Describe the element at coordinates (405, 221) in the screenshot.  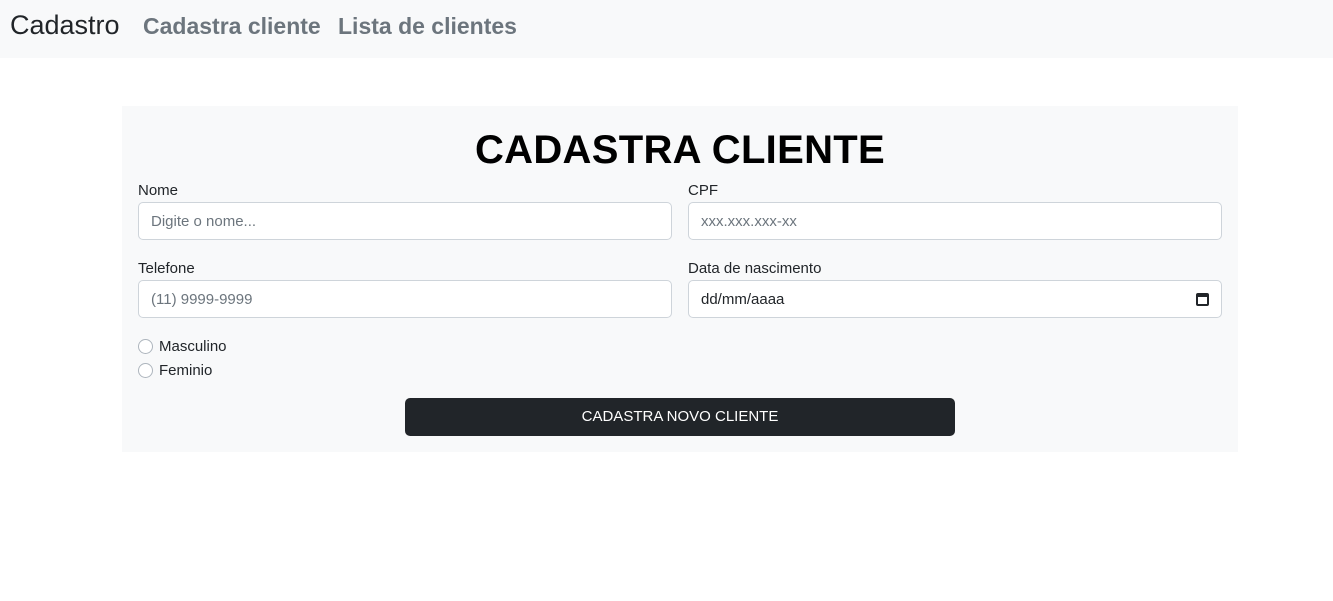
I see `nome-input` at that location.